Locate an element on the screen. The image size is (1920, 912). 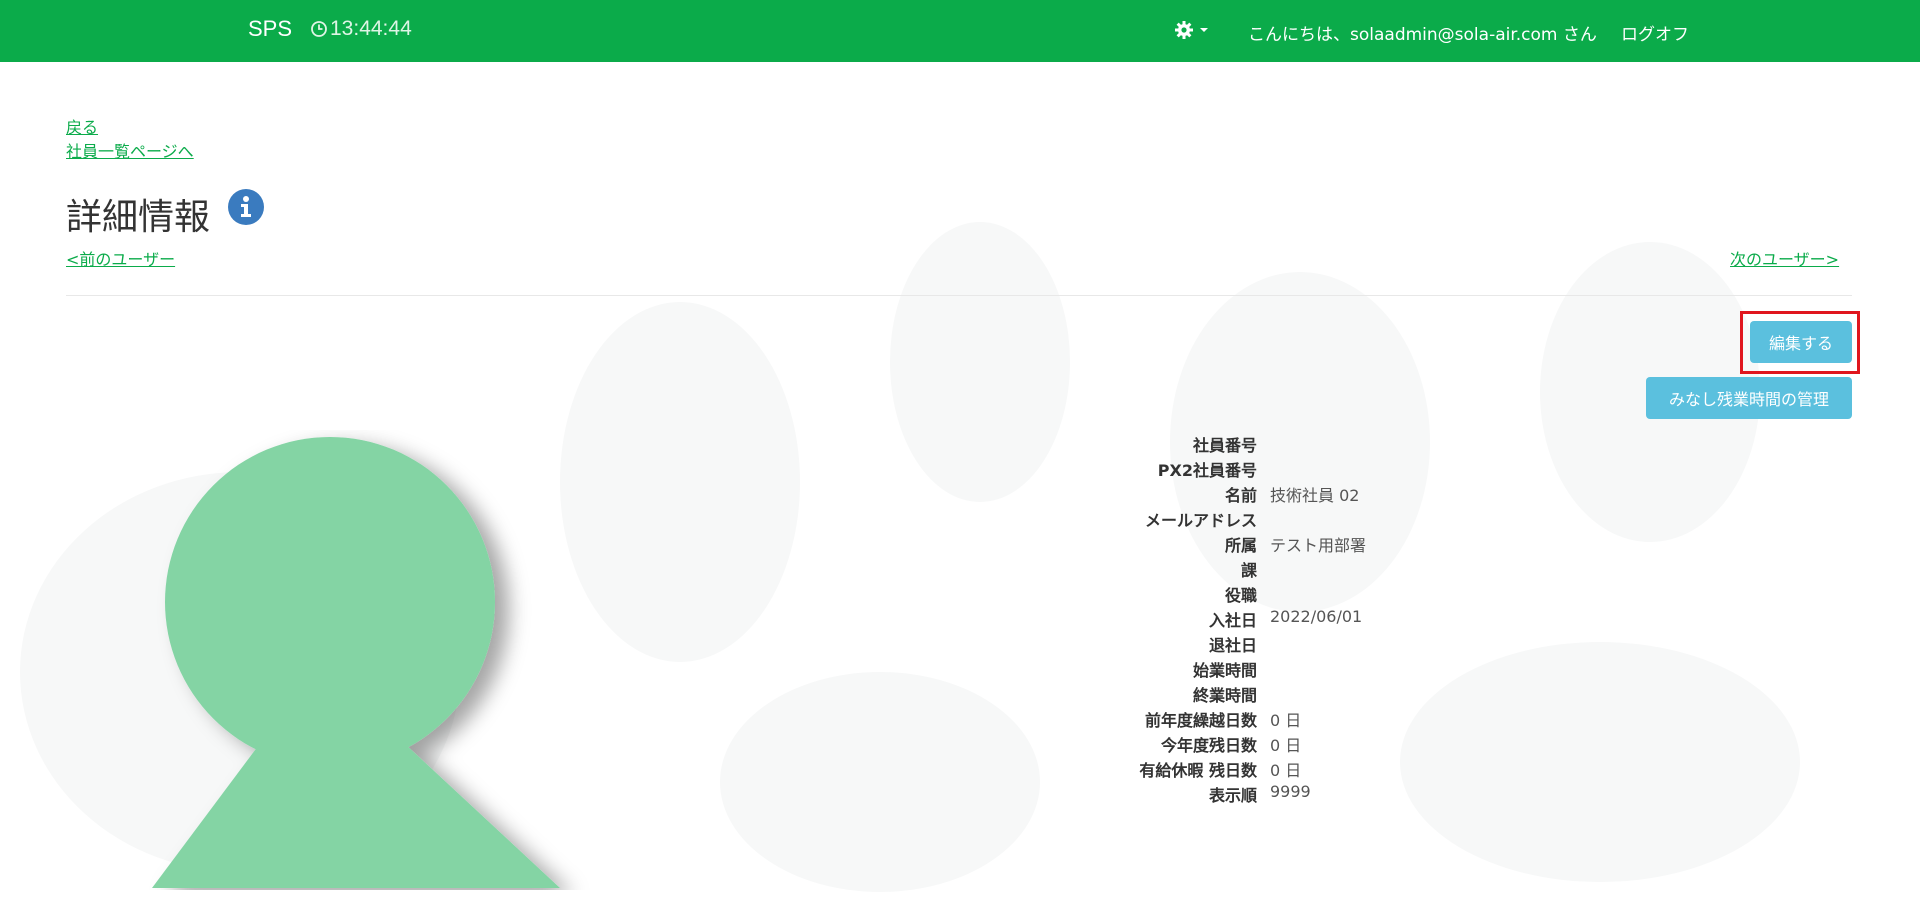
label-end-time: 終業時間 is located at coordinates (1224, 695).